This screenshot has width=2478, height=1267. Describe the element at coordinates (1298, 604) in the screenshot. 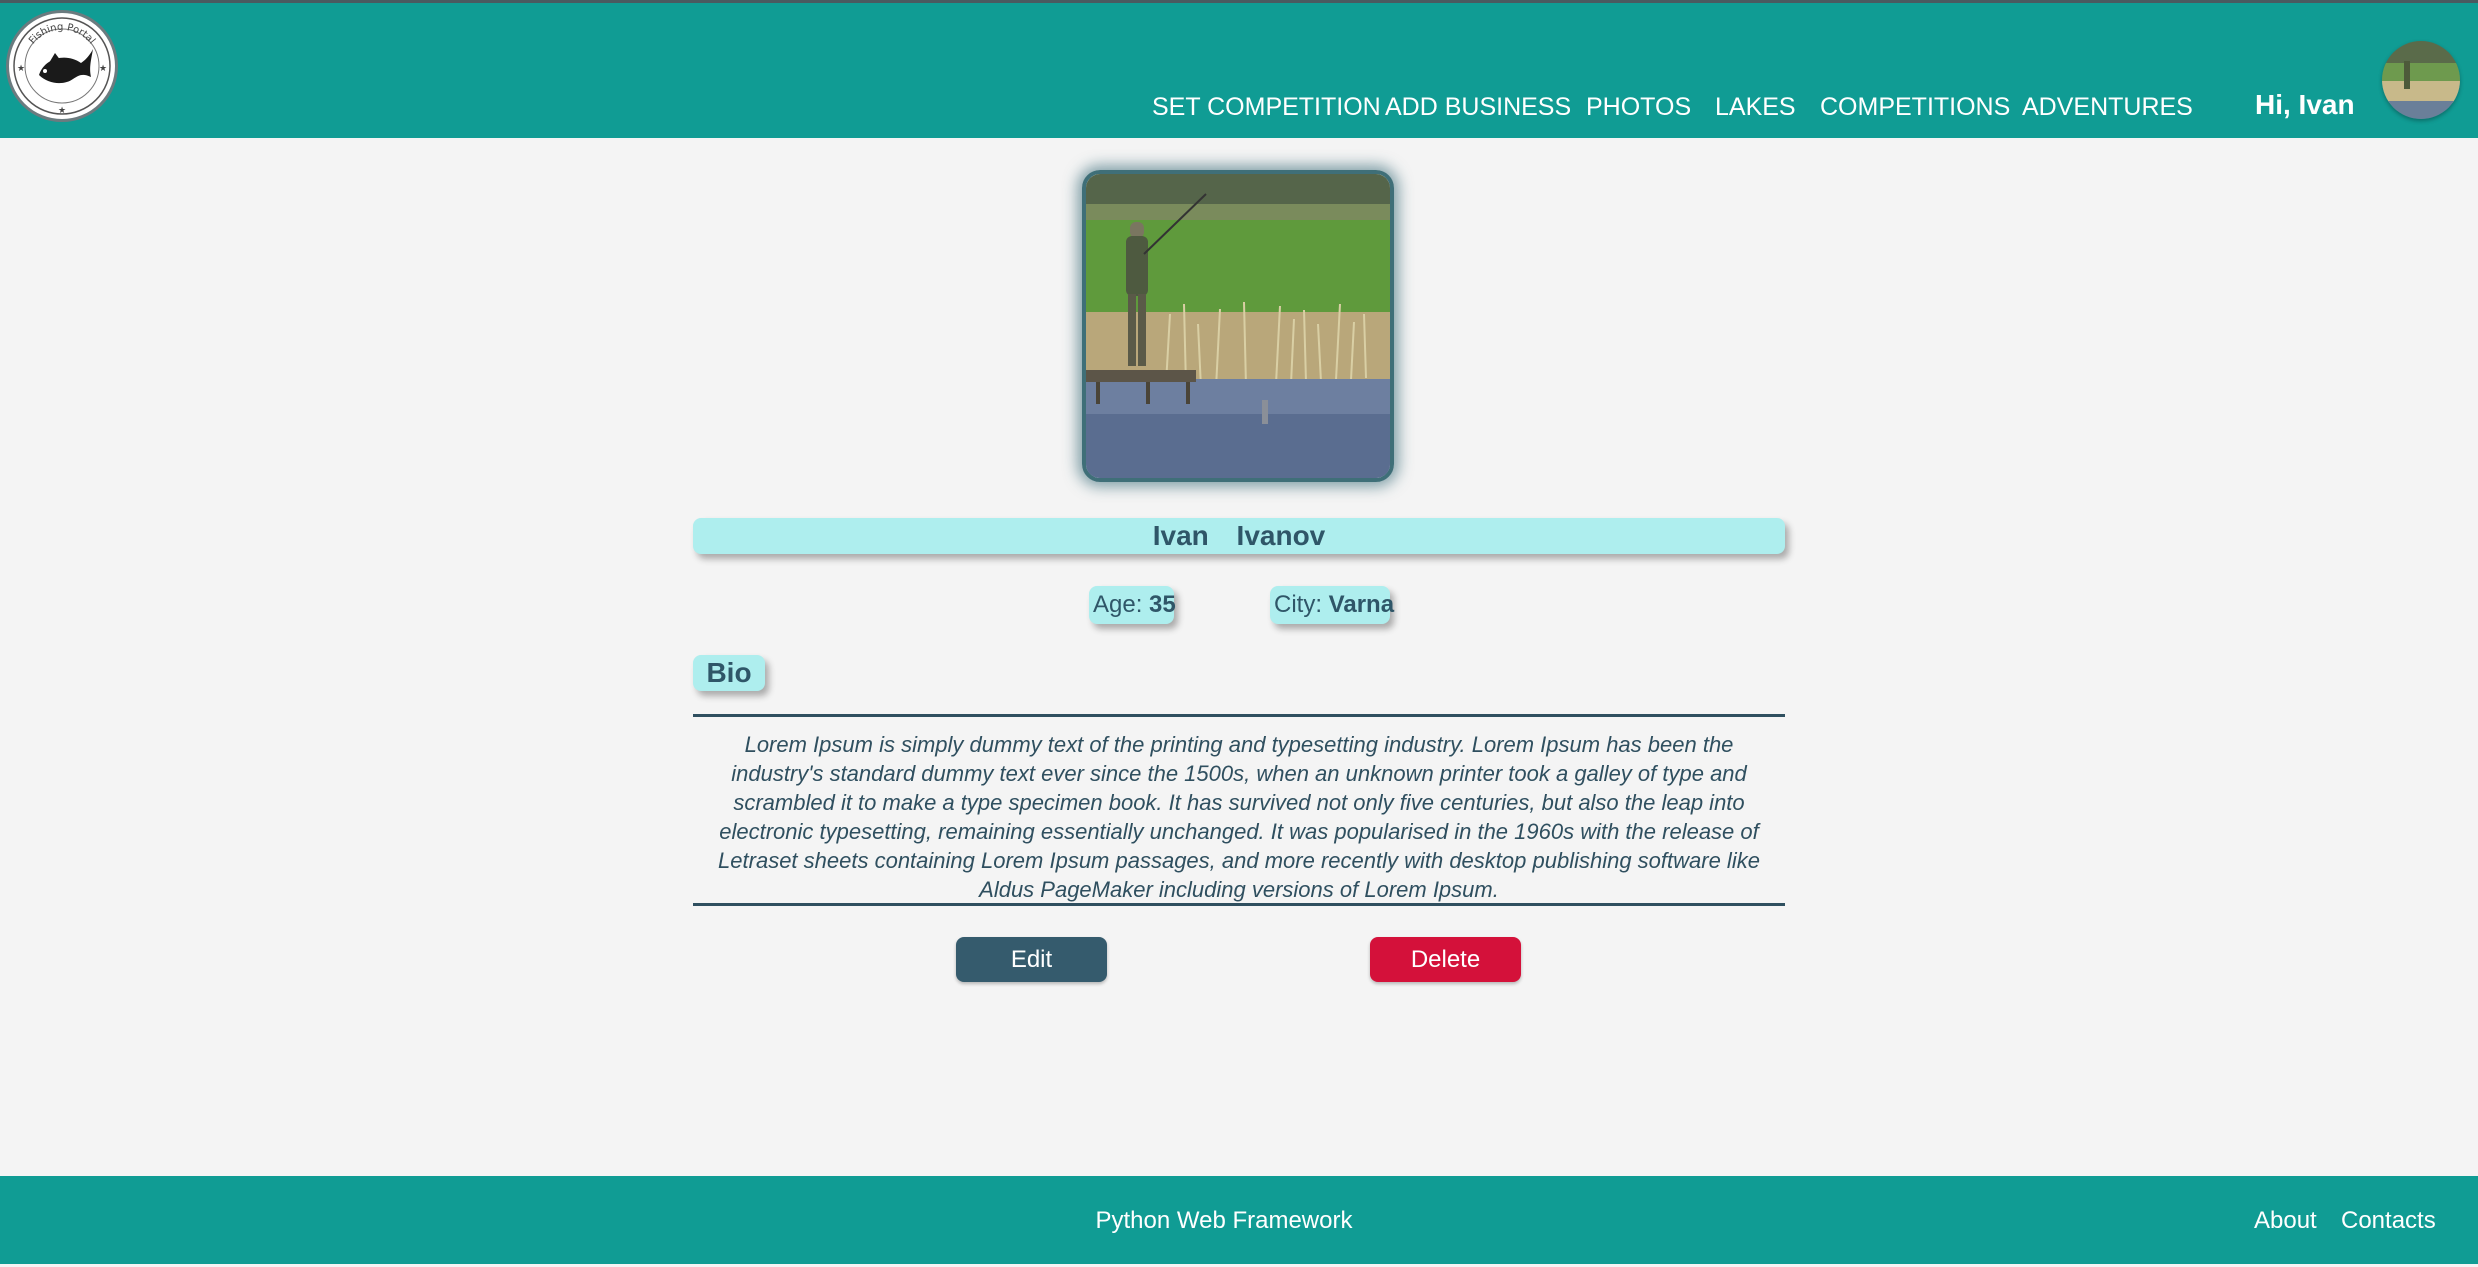

I see `city-label: City:` at that location.